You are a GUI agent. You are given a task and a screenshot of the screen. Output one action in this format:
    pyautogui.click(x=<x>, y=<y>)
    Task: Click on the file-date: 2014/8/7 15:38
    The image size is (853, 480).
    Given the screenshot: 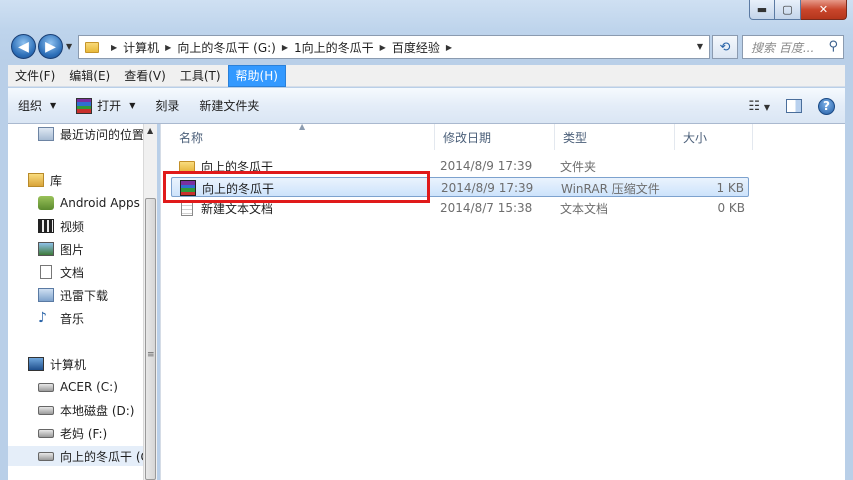 What is the action you would take?
    pyautogui.click(x=486, y=208)
    